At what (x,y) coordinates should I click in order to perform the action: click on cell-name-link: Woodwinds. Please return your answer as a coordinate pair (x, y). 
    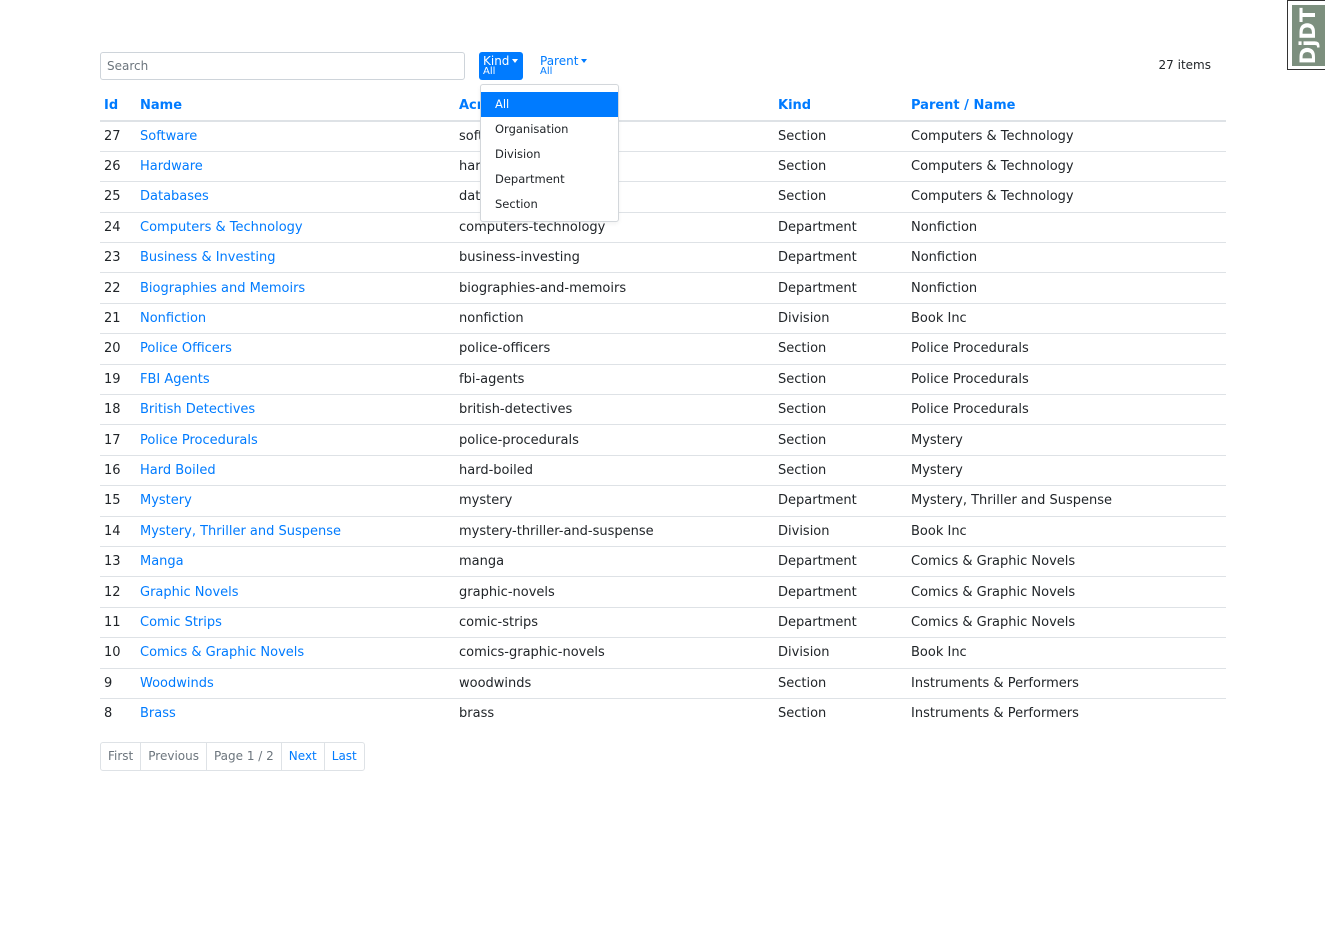
    Looking at the image, I should click on (295, 683).